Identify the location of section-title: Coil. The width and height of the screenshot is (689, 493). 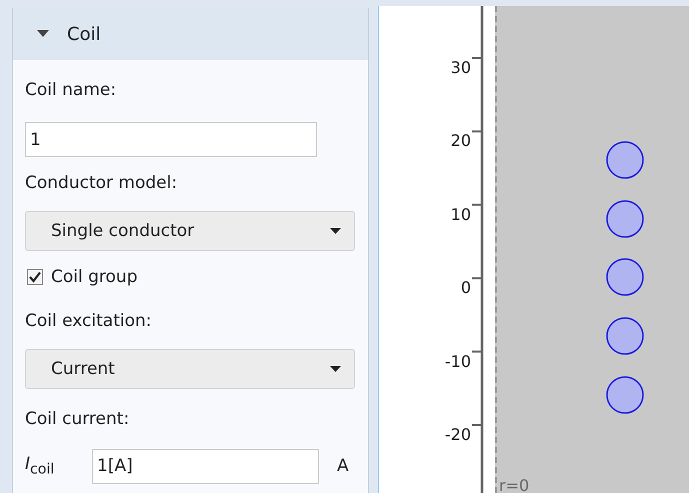
(84, 34).